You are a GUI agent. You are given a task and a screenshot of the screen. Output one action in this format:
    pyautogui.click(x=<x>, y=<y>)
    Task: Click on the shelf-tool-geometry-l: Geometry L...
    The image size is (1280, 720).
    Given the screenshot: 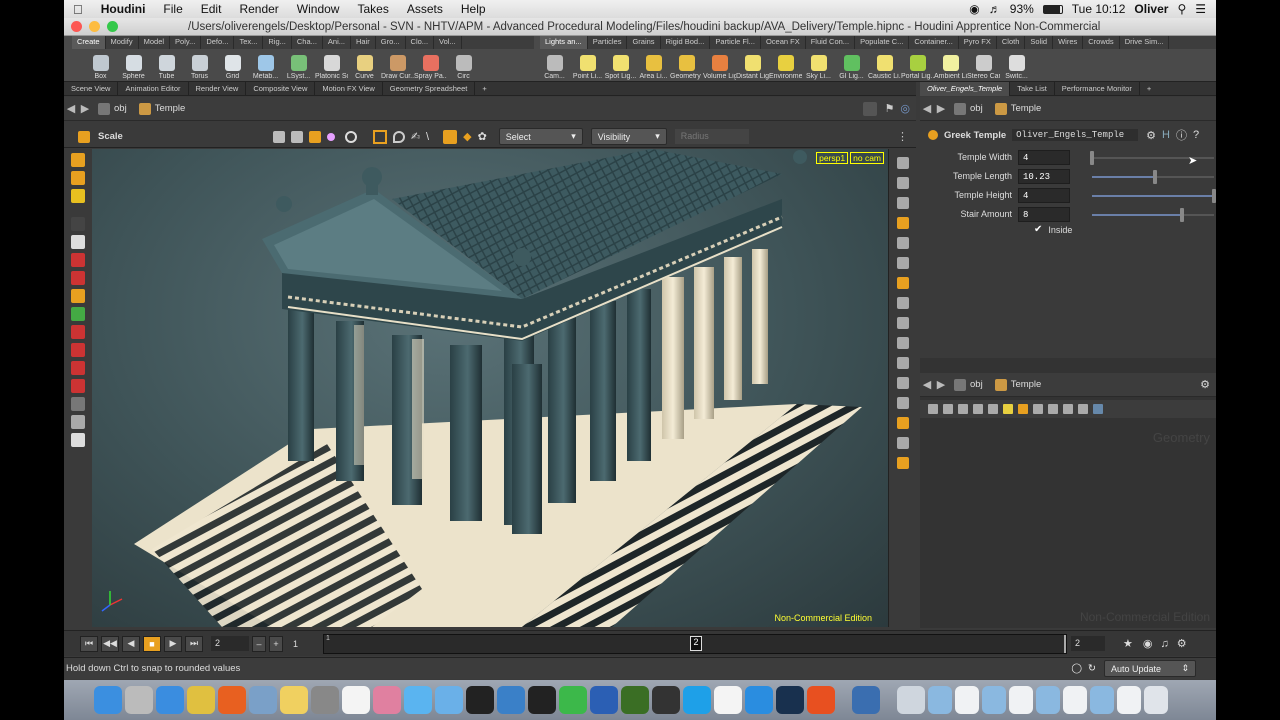 What is the action you would take?
    pyautogui.click(x=686, y=66)
    